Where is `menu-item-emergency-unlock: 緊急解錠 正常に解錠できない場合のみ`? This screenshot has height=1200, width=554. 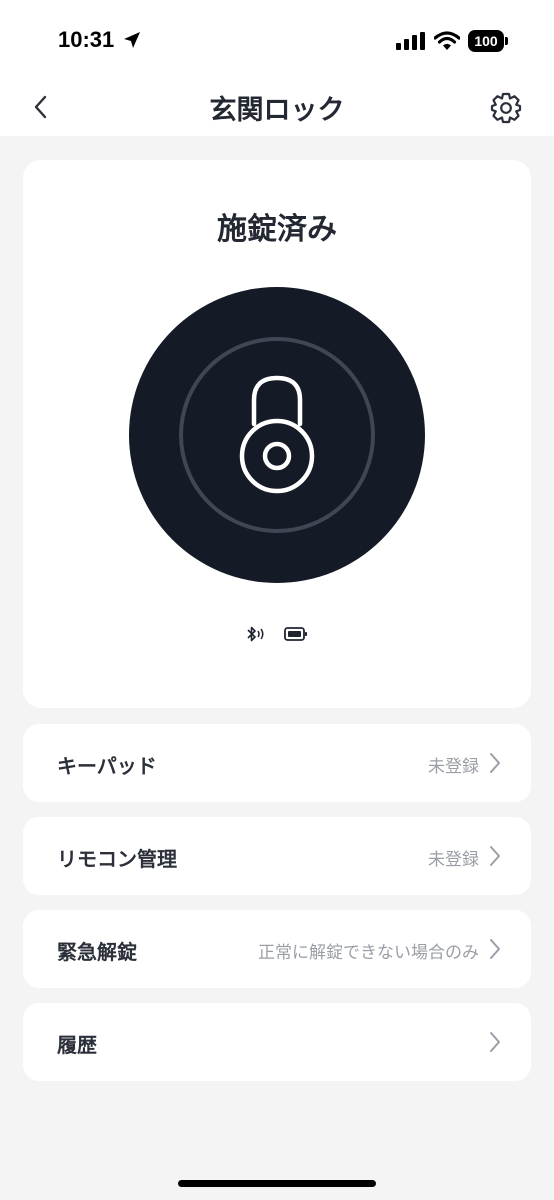
menu-item-emergency-unlock: 緊急解錠 正常に解錠できない場合のみ is located at coordinates (277, 949).